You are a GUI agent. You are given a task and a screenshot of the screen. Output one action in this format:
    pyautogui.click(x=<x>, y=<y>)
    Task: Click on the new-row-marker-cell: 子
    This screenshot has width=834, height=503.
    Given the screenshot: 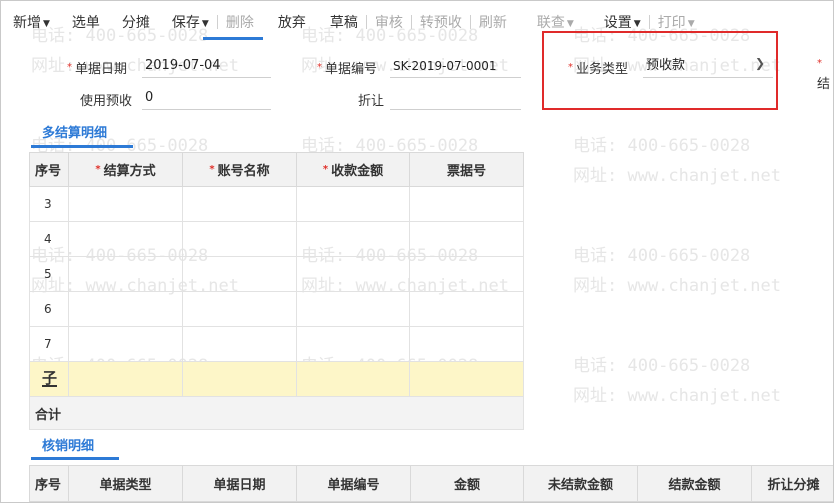 What is the action you would take?
    pyautogui.click(x=49, y=379)
    